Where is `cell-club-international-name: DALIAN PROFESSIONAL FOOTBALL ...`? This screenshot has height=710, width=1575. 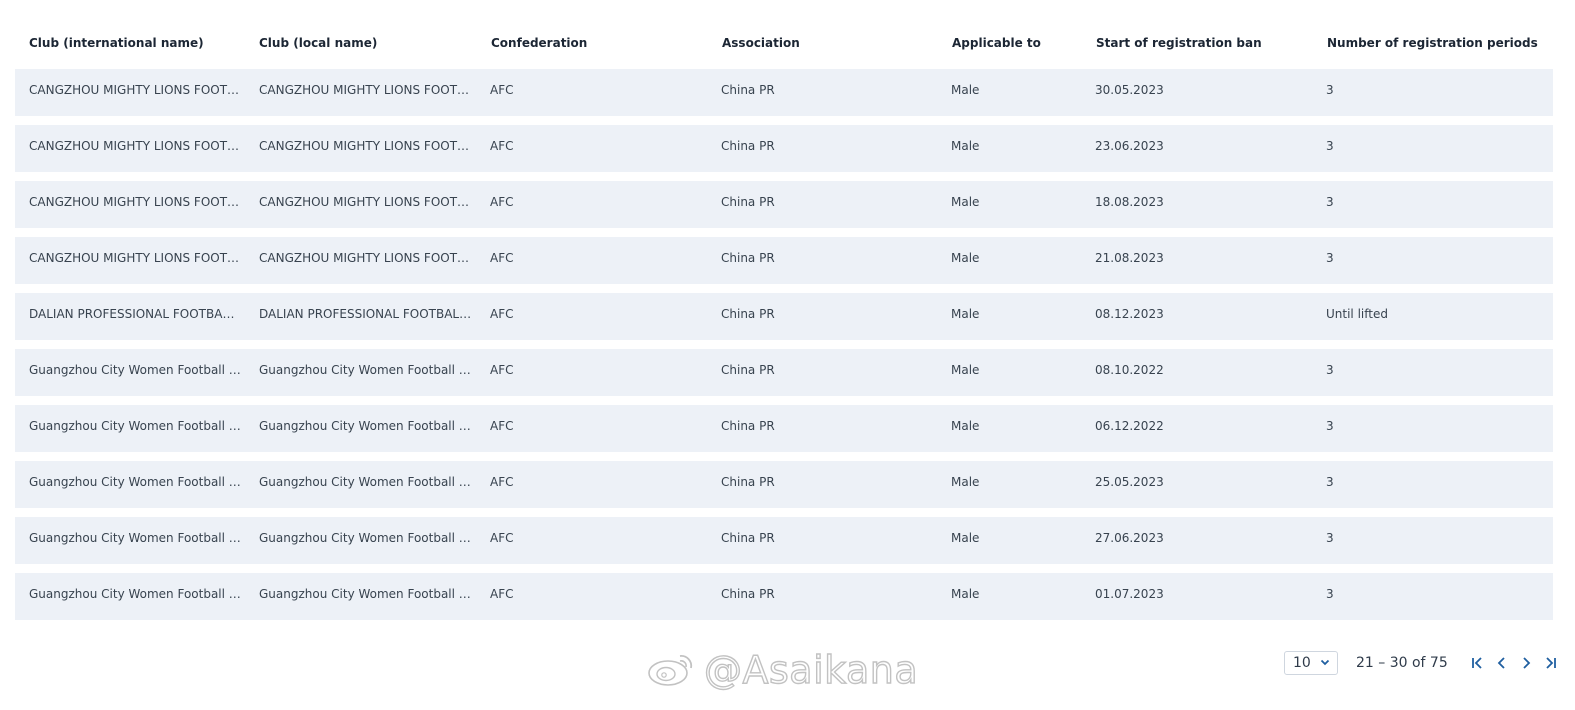 cell-club-international-name: DALIAN PROFESSIONAL FOOTBALL ... is located at coordinates (135, 314).